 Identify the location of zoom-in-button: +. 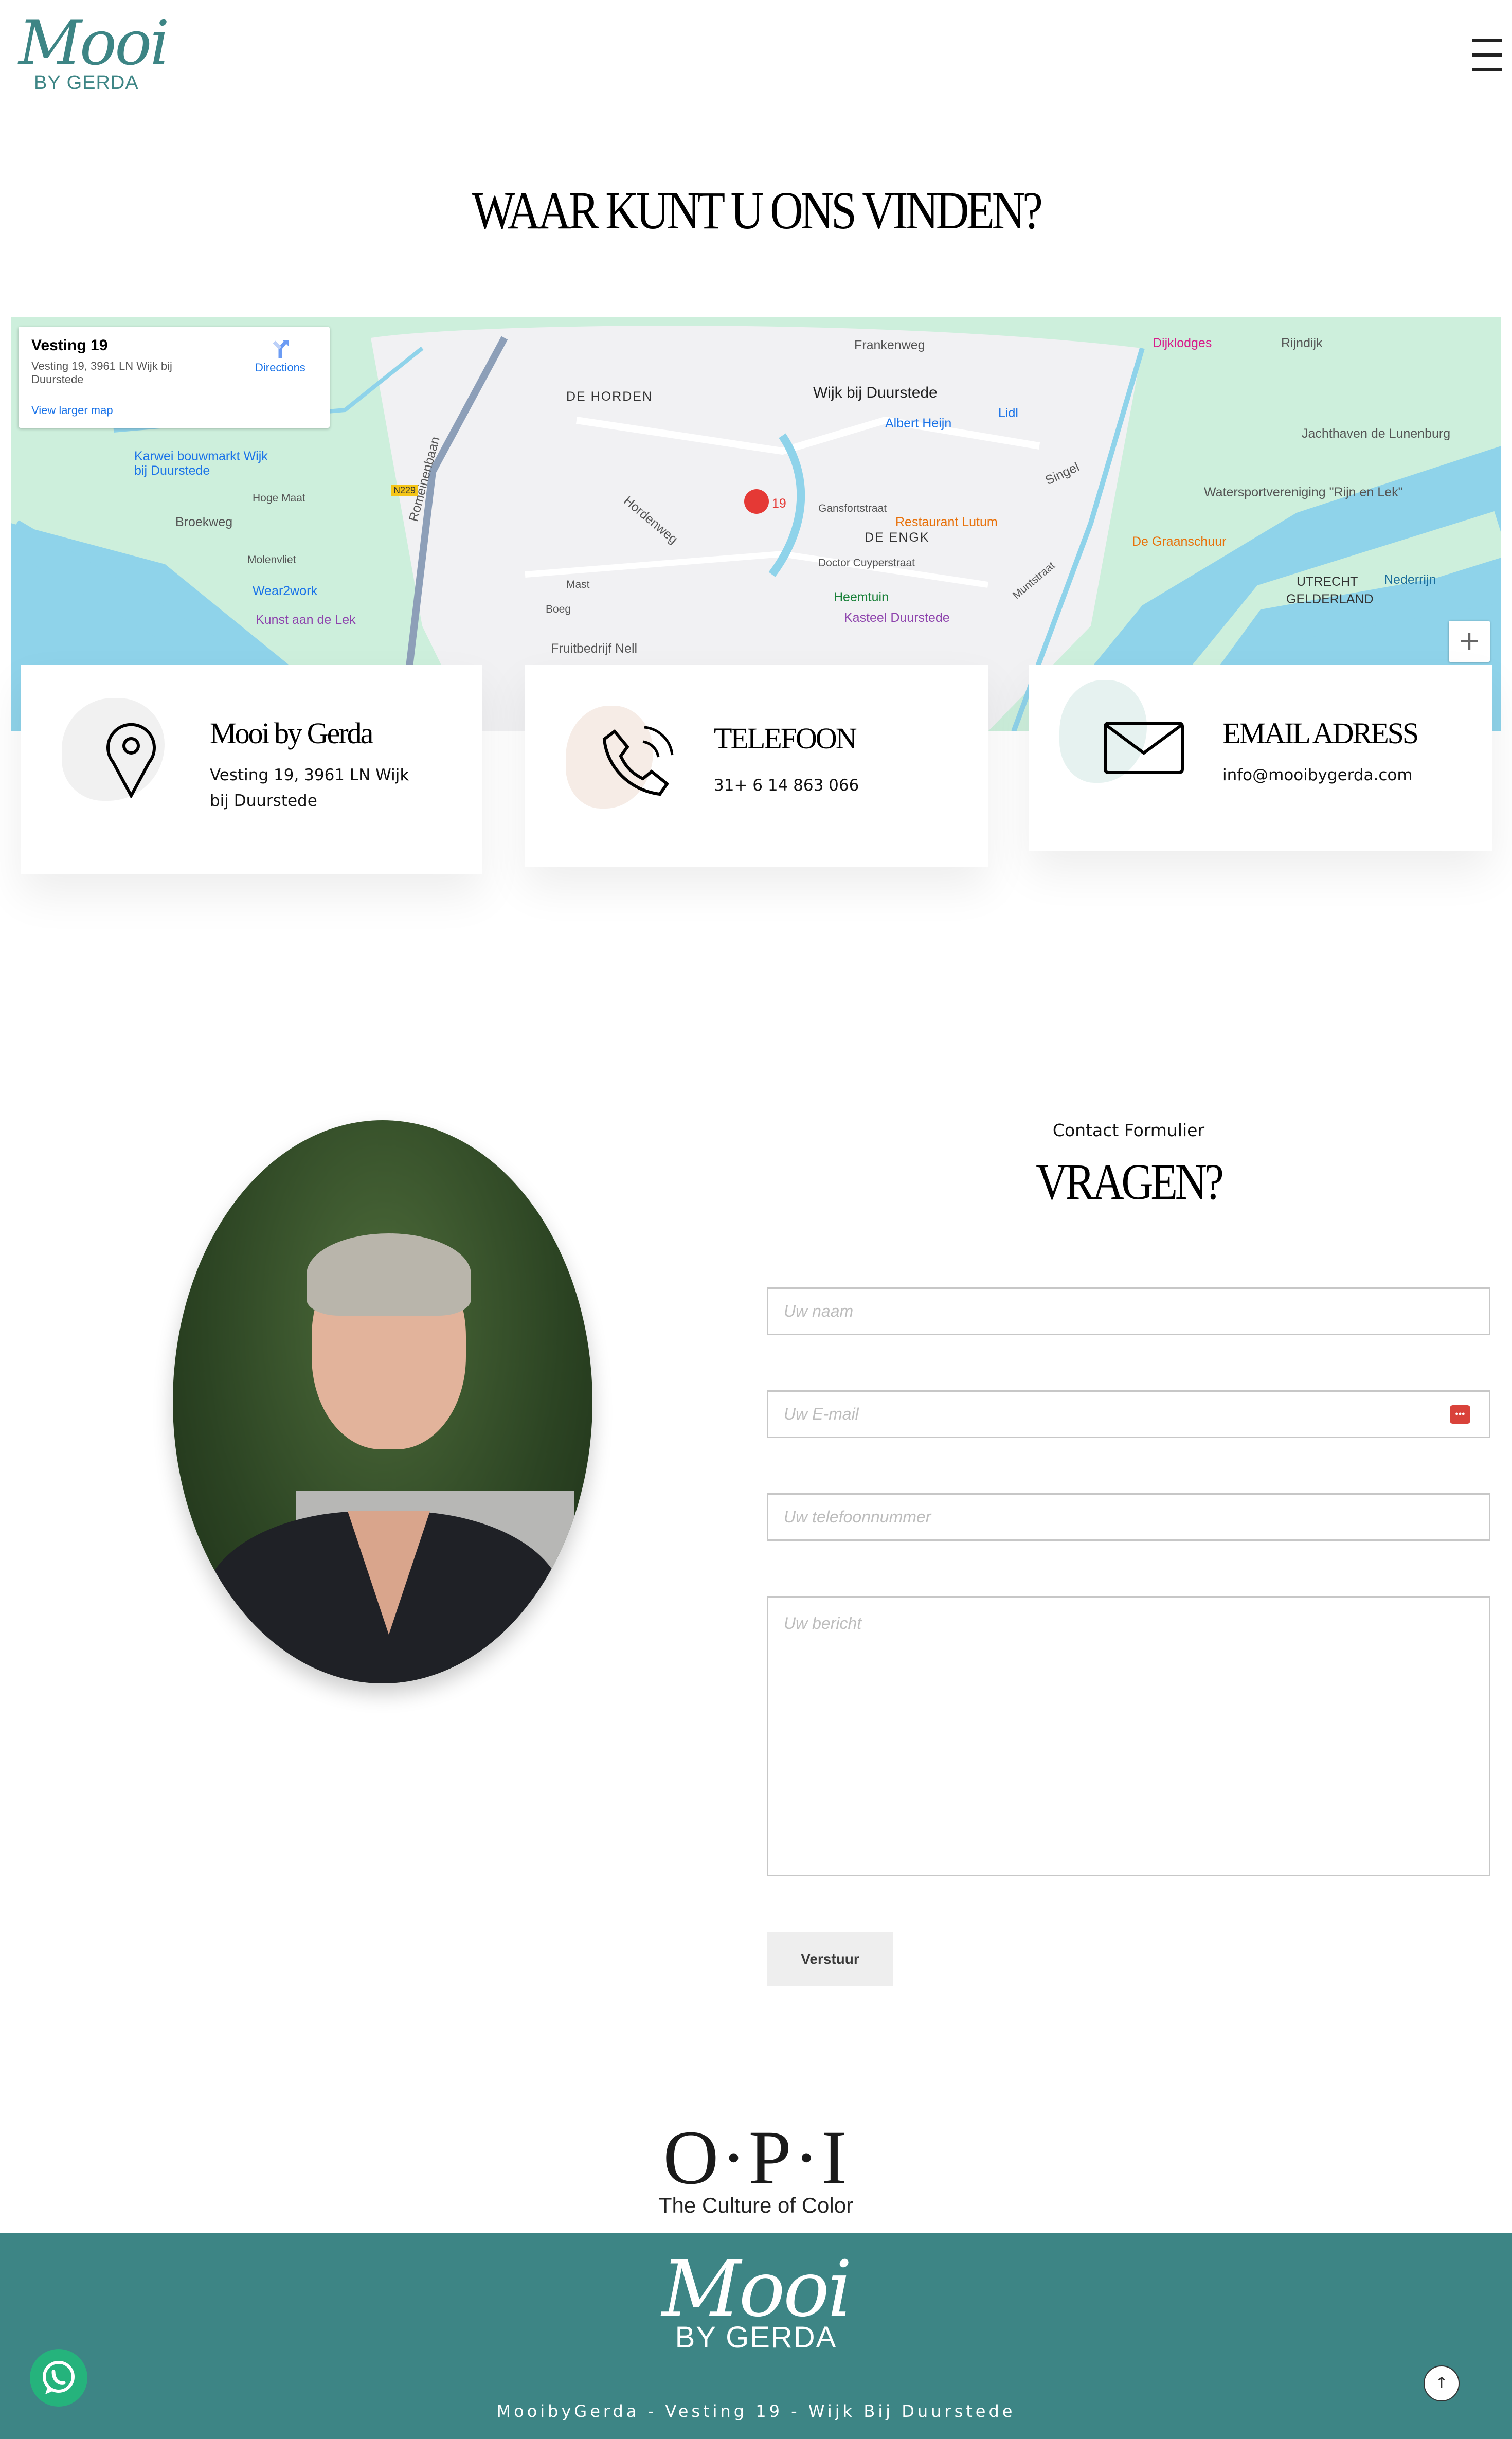
(1469, 641).